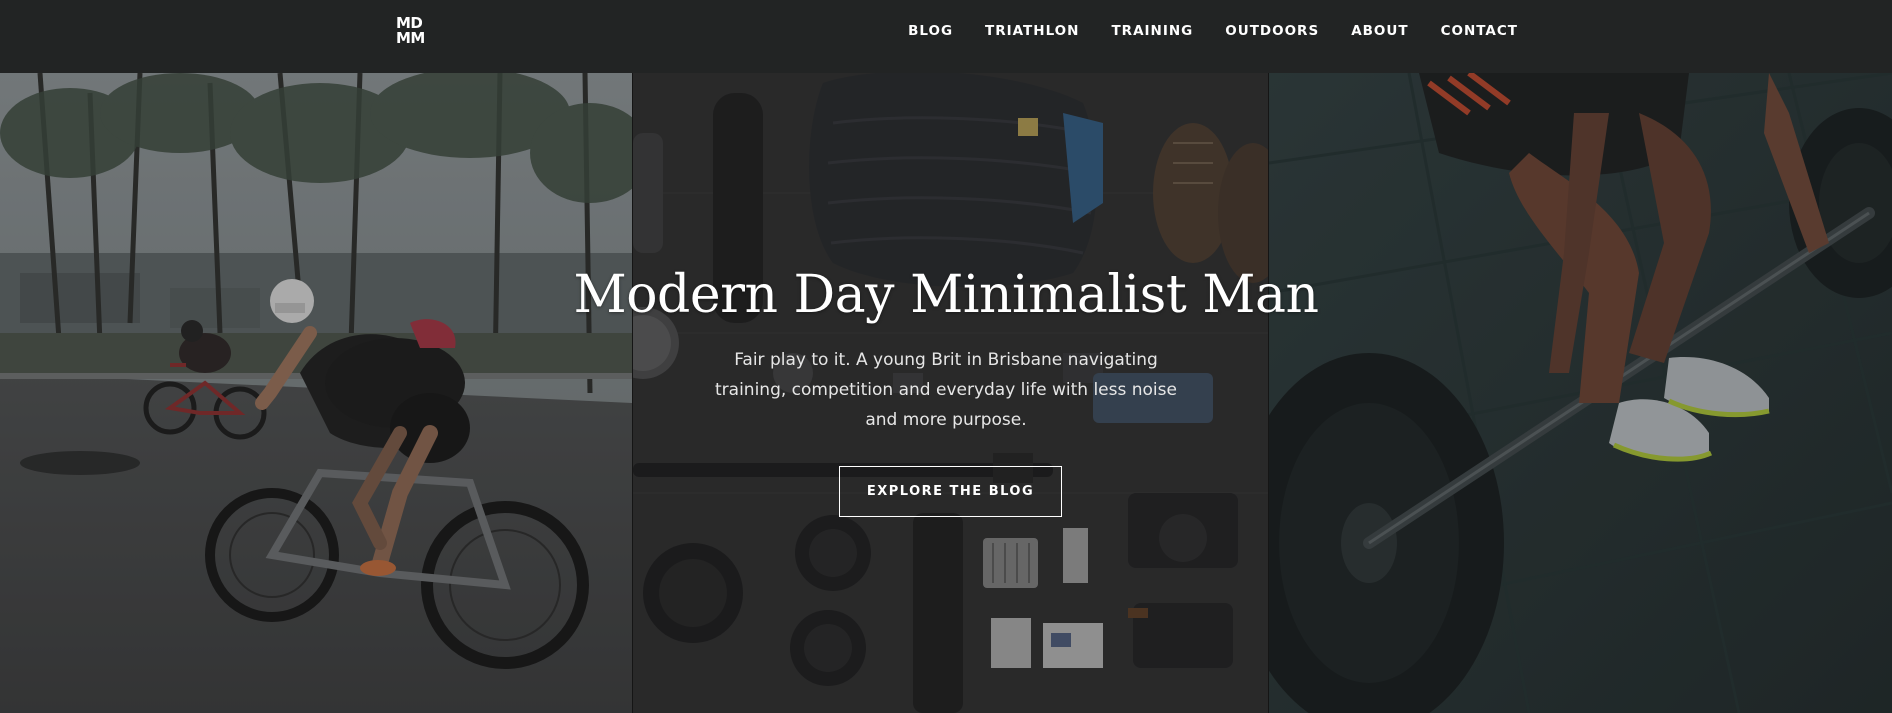  I want to click on nav-blog: BLOG, so click(930, 31).